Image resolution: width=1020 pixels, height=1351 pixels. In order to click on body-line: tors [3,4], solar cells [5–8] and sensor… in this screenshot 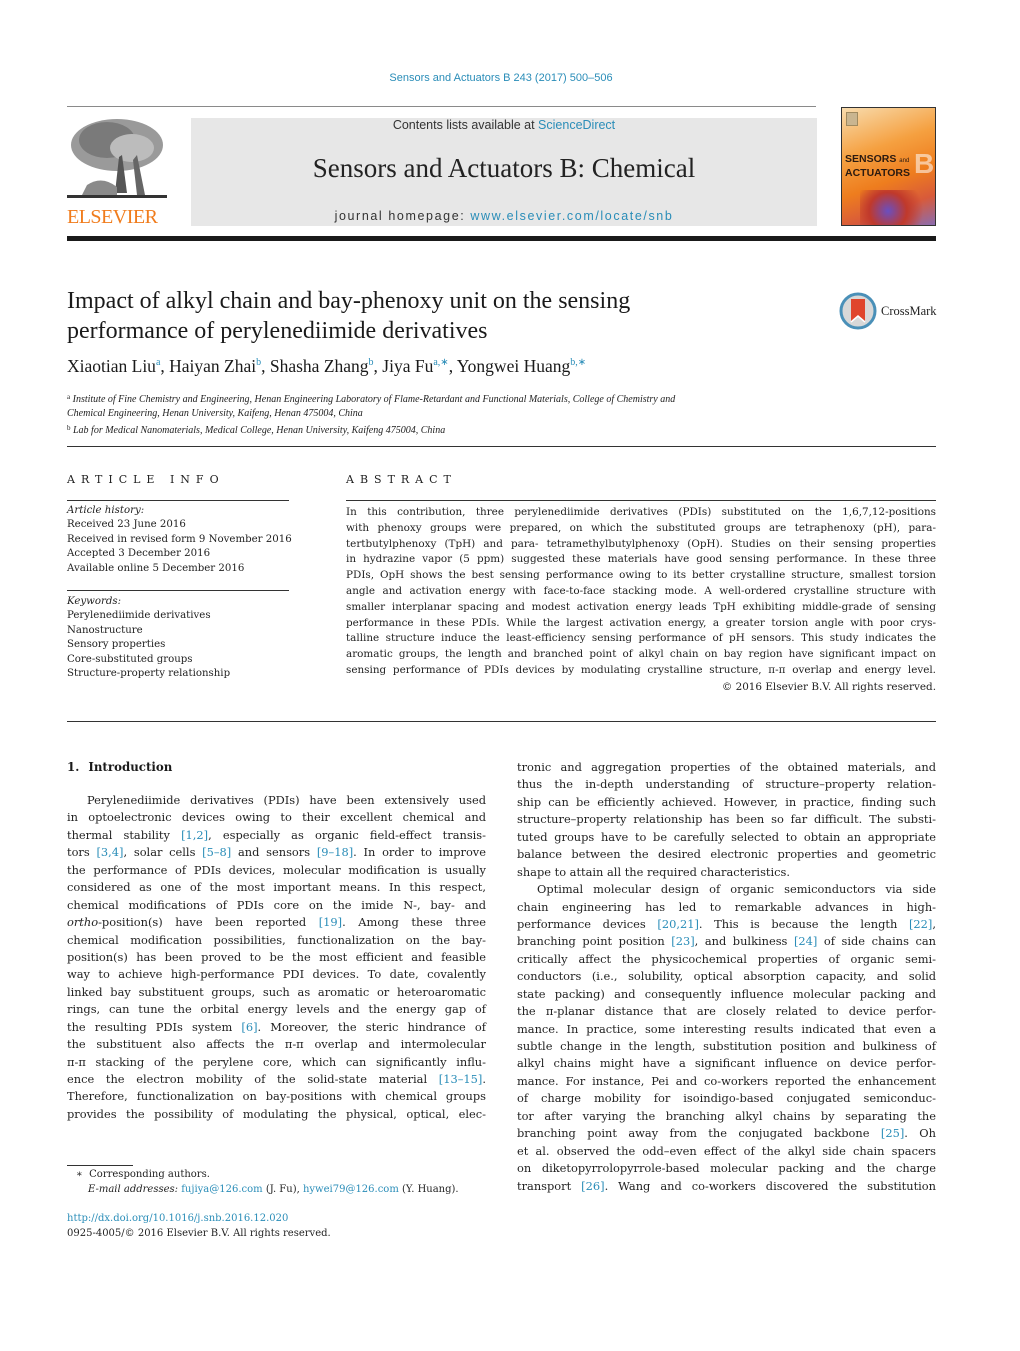, I will do `click(276, 852)`.